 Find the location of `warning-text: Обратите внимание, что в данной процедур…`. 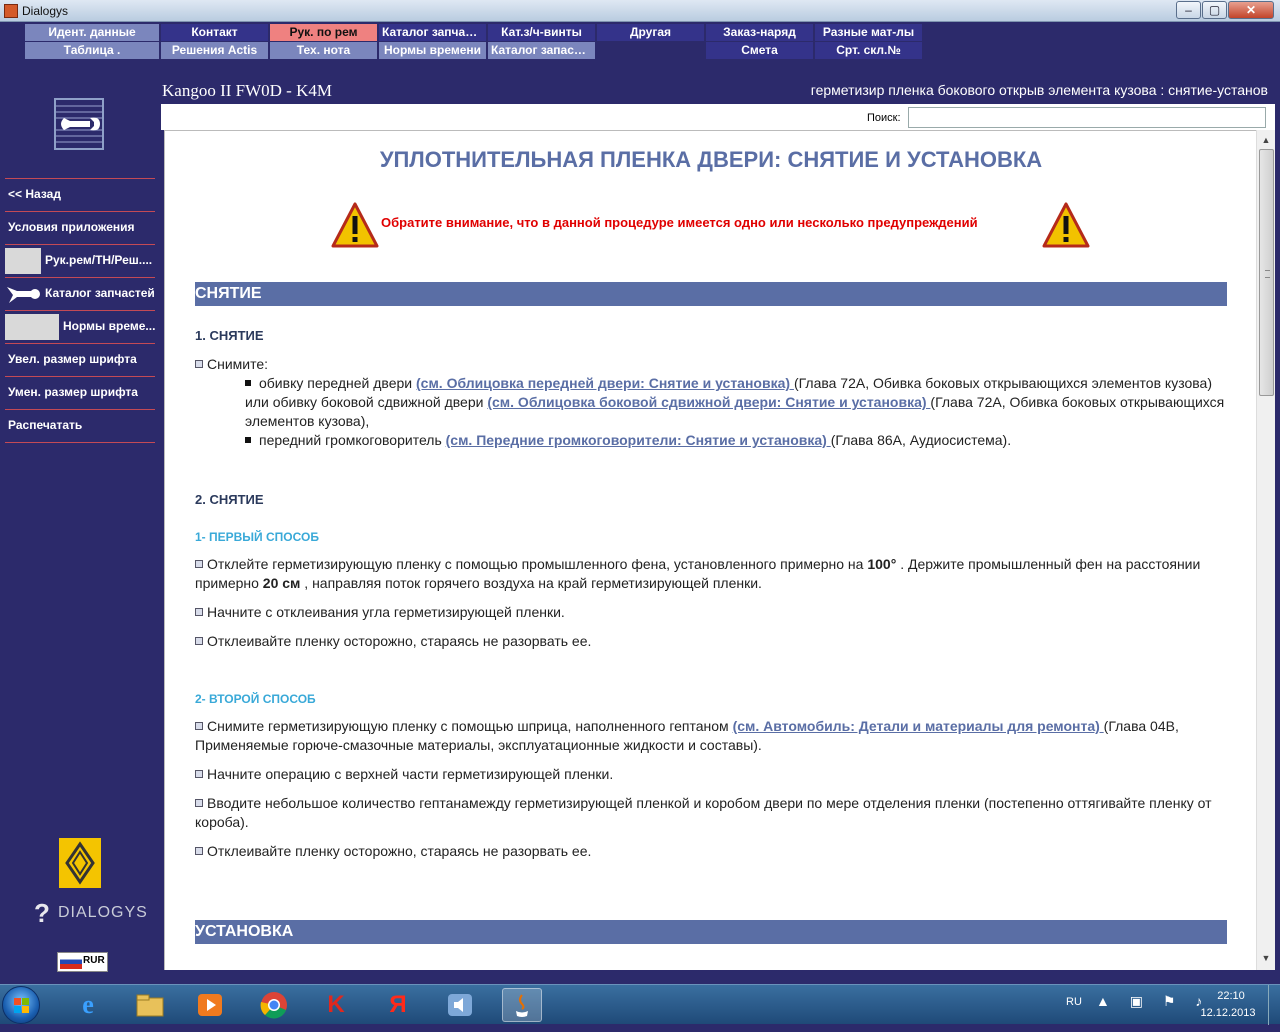

warning-text: Обратите внимание, что в данной процедур… is located at coordinates (679, 222).